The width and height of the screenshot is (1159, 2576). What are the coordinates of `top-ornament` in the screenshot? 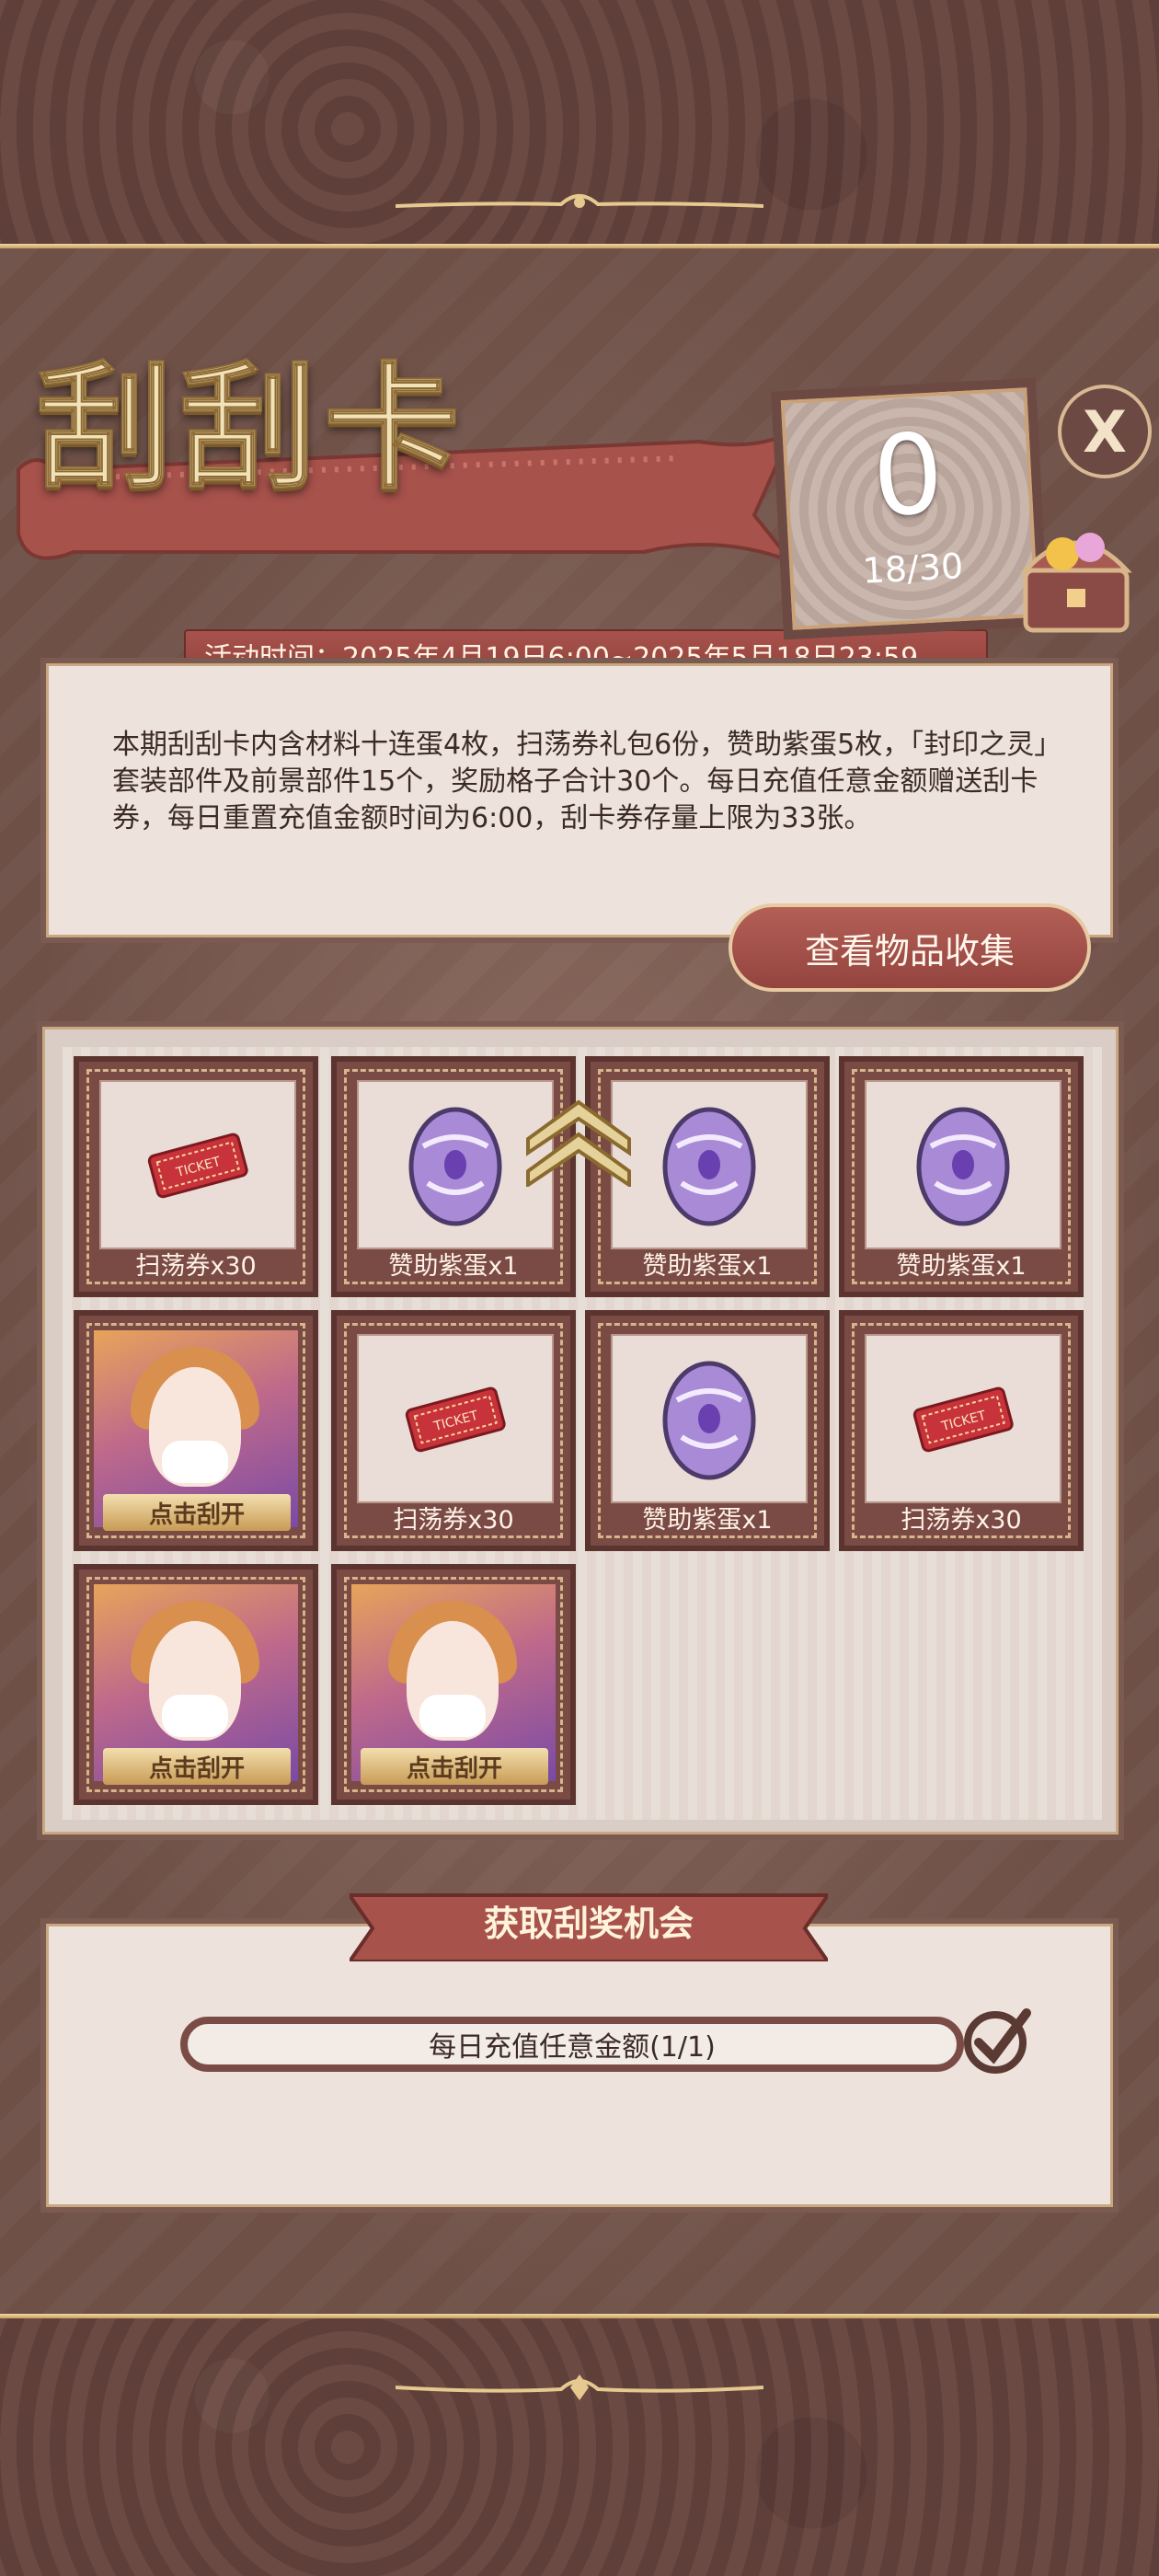 It's located at (579, 201).